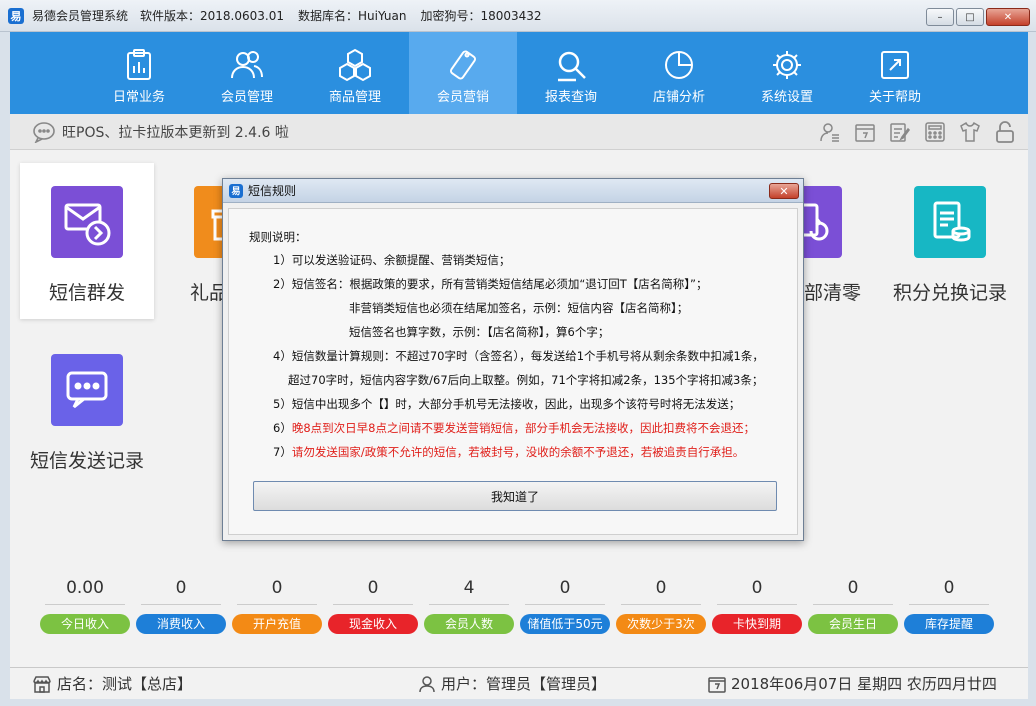  Describe the element at coordinates (85, 624) in the screenshot. I see `stat-label: 今日收入` at that location.